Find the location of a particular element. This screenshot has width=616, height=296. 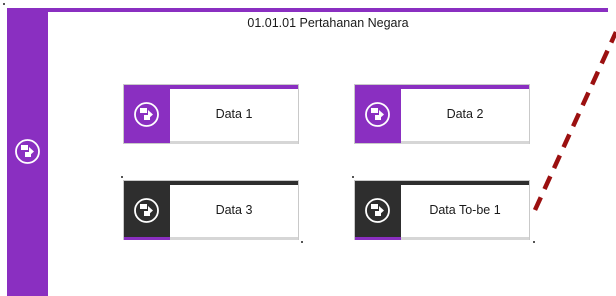

connector-layer is located at coordinates (574, 121).